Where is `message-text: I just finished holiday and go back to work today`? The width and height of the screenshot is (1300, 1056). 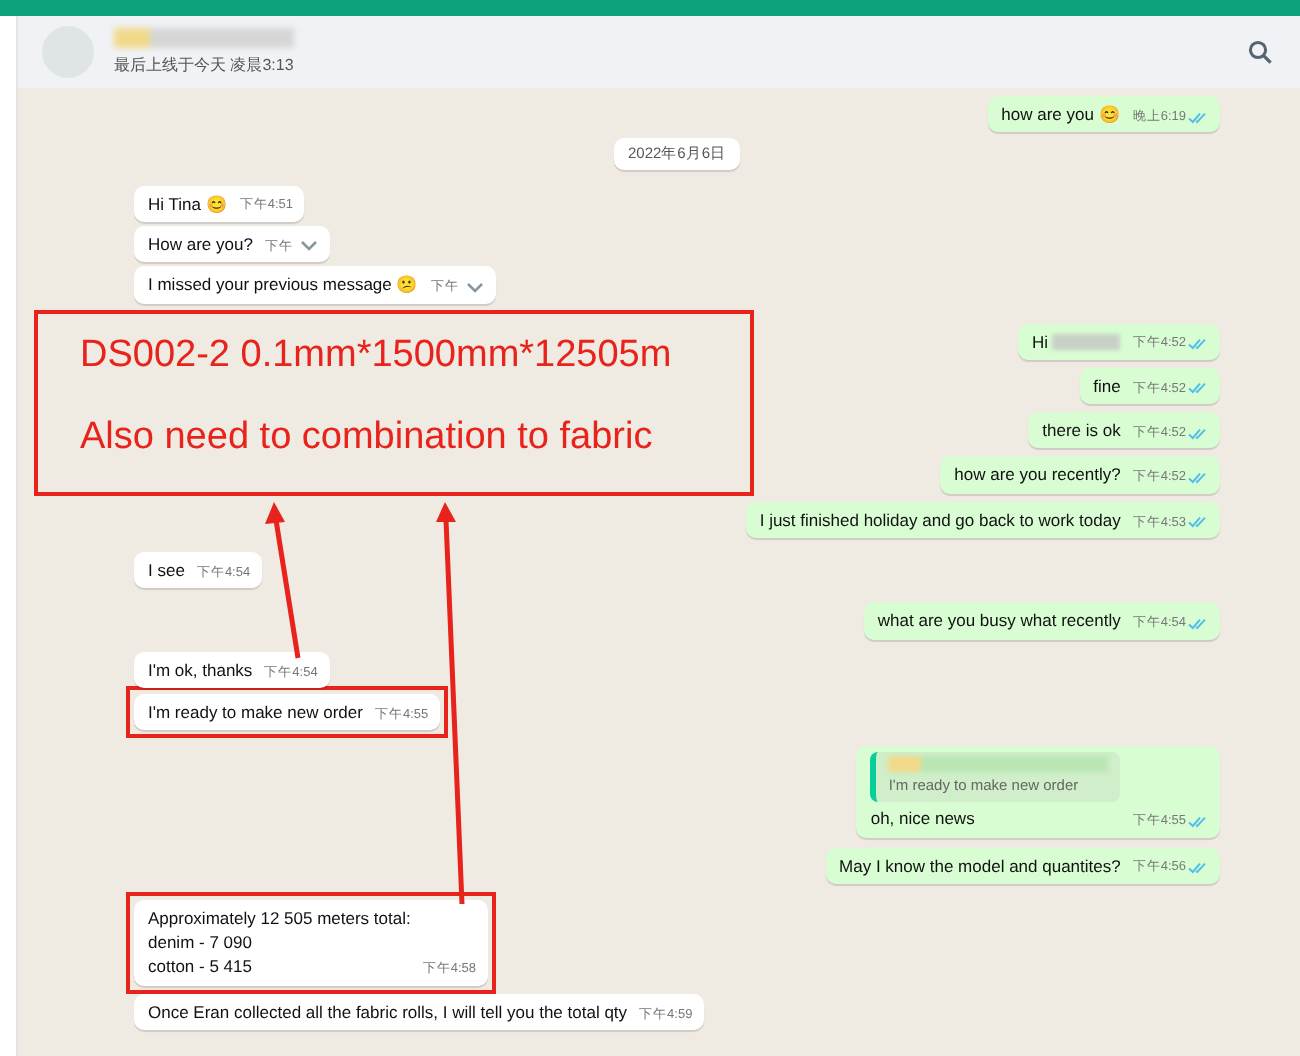 message-text: I just finished holiday and go back to work today is located at coordinates (940, 519).